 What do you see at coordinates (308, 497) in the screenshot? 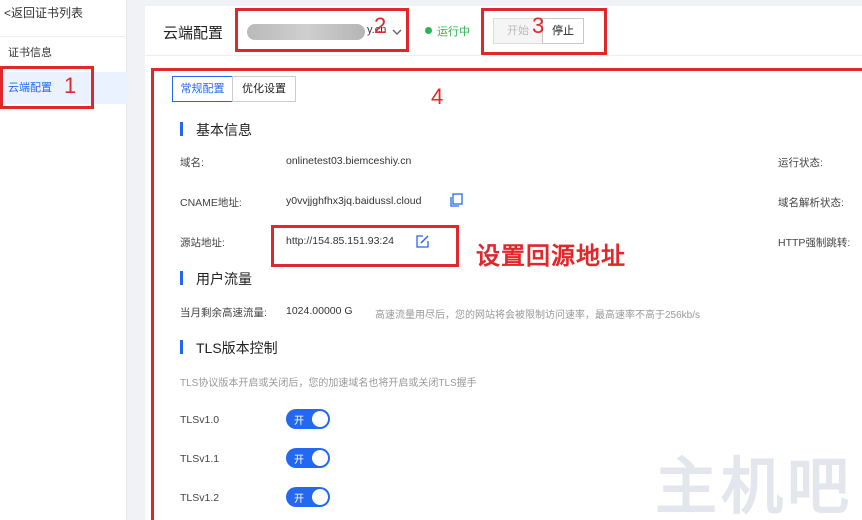
I see `tls12-toggle: 开` at bounding box center [308, 497].